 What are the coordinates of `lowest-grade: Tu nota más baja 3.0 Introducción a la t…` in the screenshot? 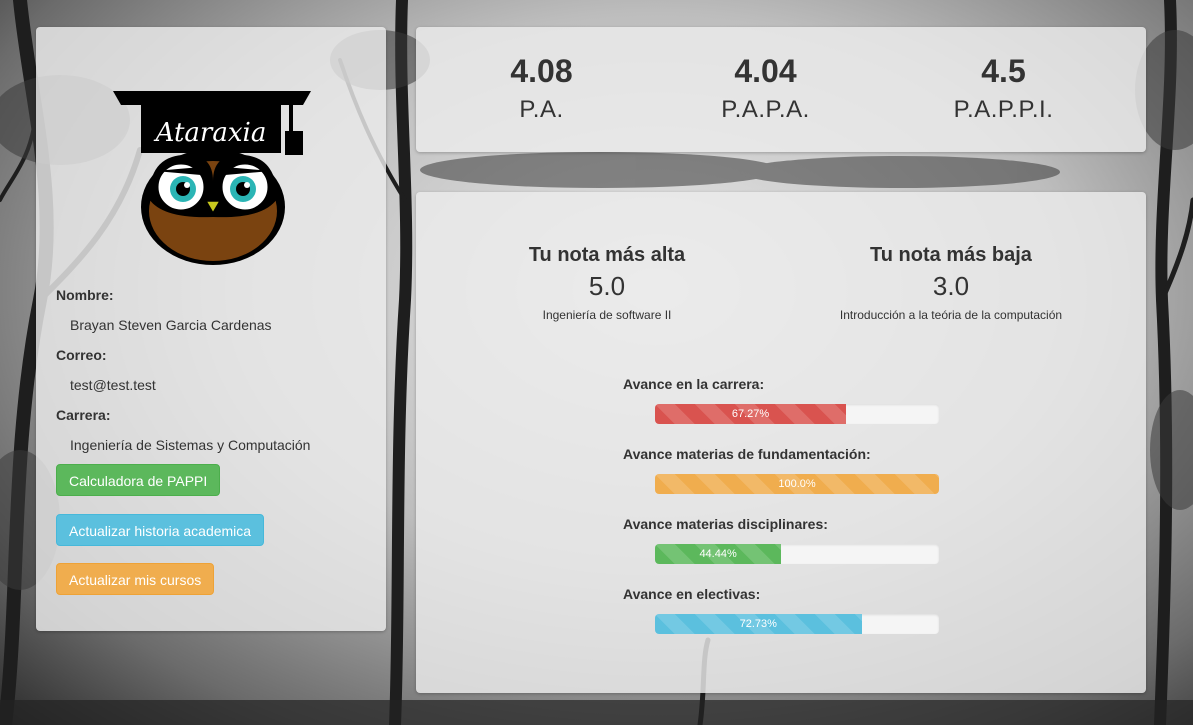 It's located at (951, 283).